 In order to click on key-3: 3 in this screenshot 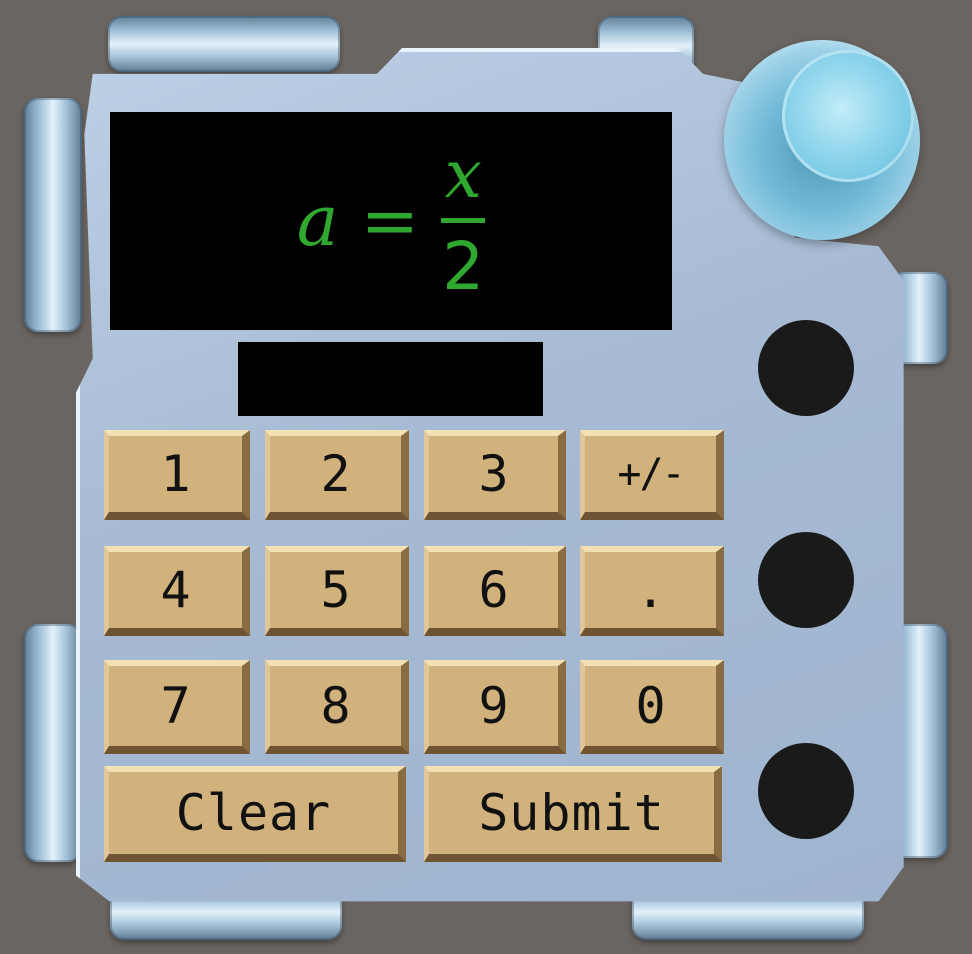, I will do `click(495, 475)`.